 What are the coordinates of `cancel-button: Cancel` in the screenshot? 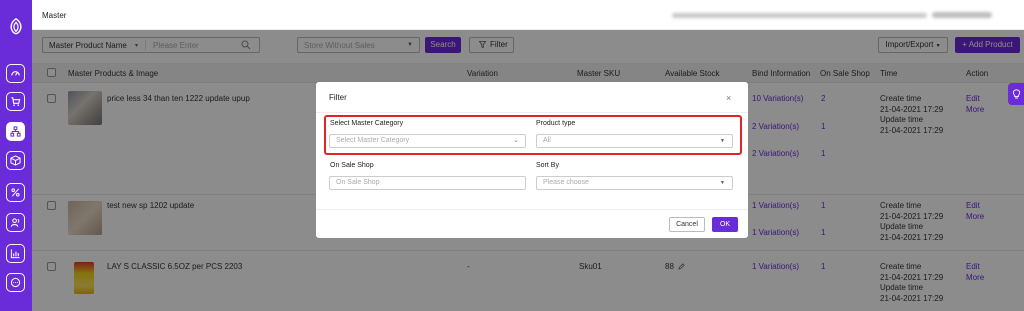 It's located at (687, 224).